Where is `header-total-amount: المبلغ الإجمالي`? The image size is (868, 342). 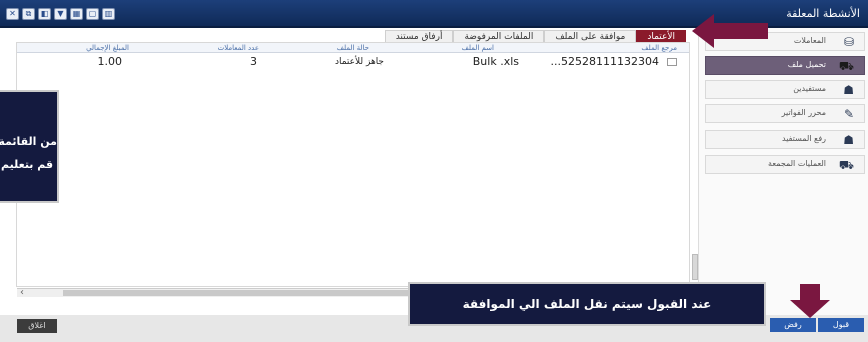
header-total-amount: المبلغ الإجمالي is located at coordinates (107, 48).